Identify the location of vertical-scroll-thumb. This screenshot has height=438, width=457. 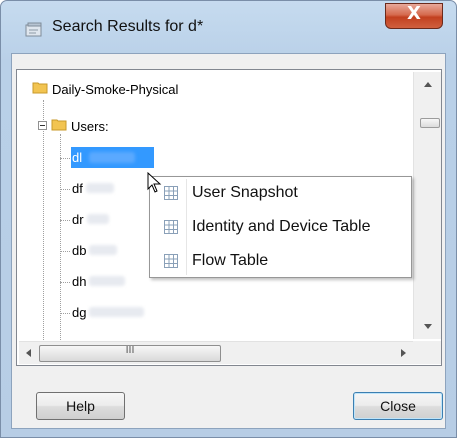
(430, 123).